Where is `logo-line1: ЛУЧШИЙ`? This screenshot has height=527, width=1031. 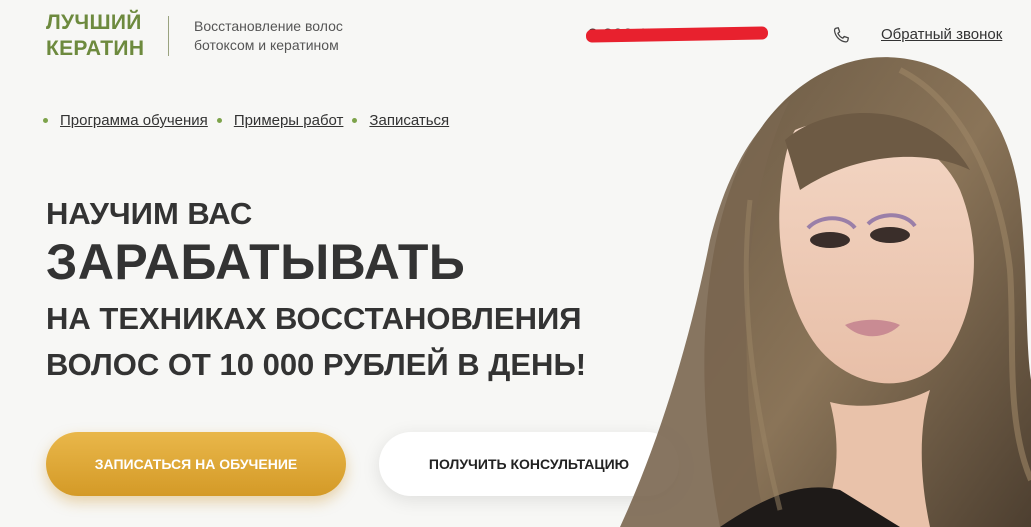 logo-line1: ЛУЧШИЙ is located at coordinates (94, 22).